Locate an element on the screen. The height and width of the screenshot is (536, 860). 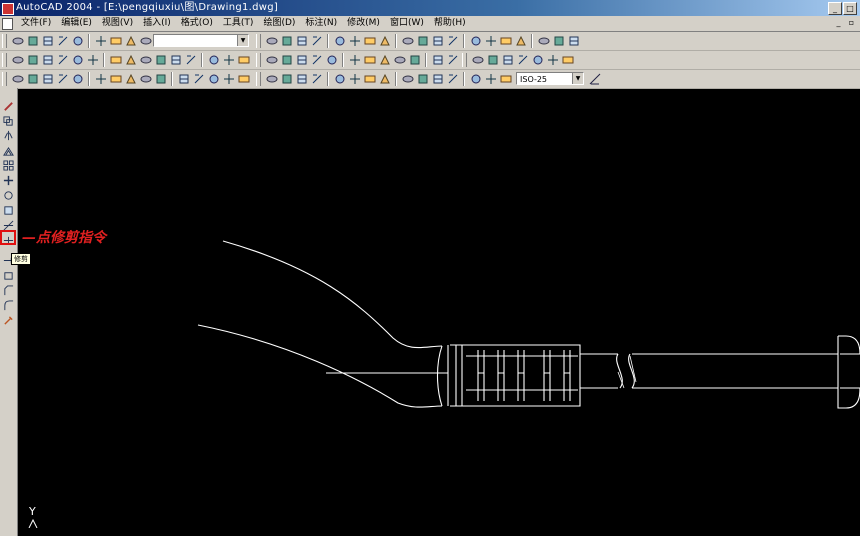
scale-tool-button is located at coordinates (8, 210).